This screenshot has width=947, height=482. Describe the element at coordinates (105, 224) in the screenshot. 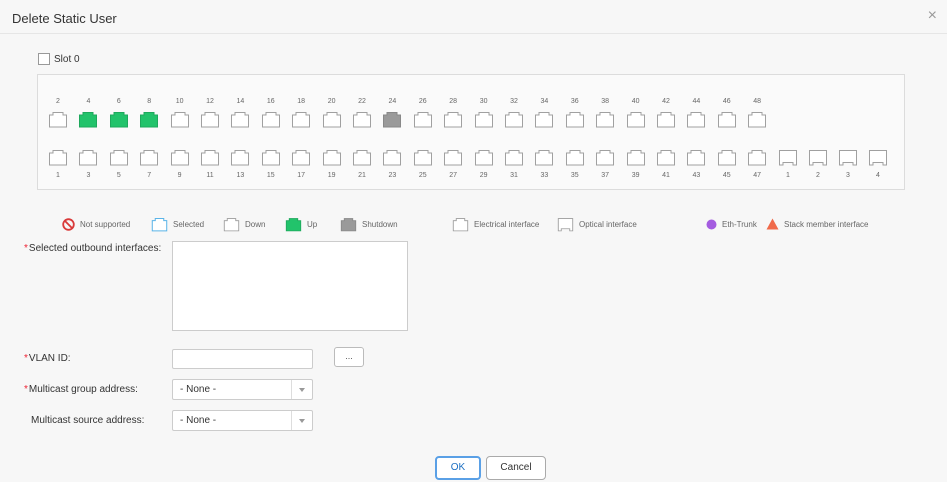

I see `legend-label: Not supported` at that location.